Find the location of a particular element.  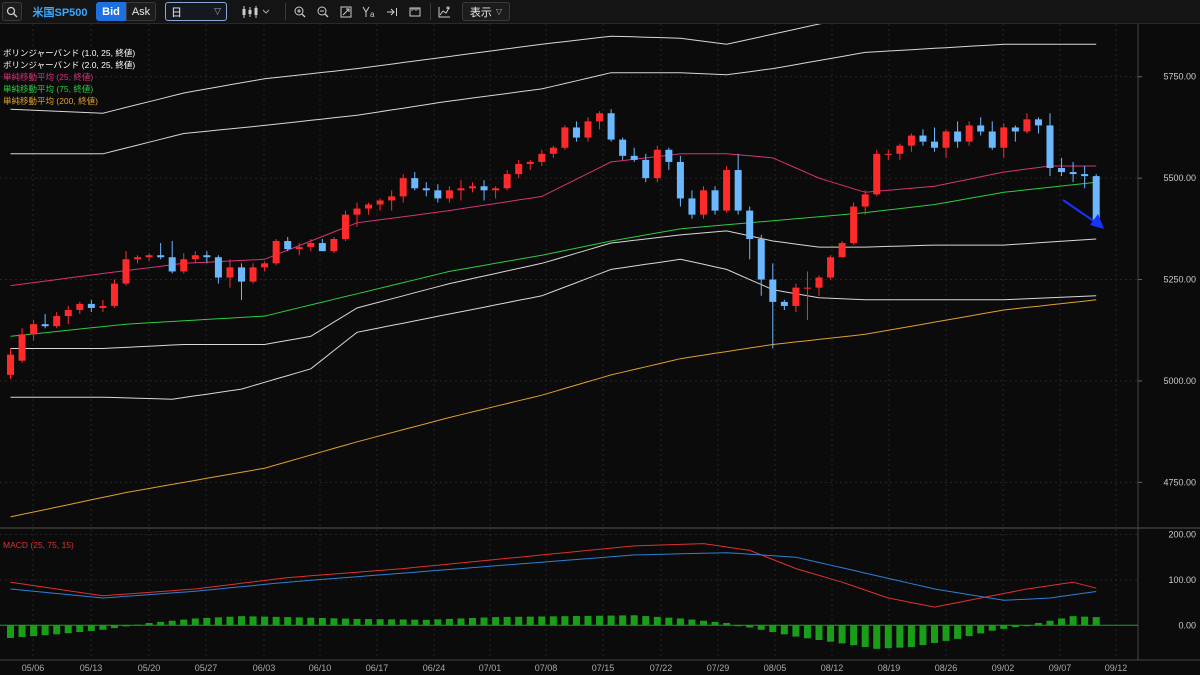

legend-sma75: 単純移動平均 (75, 終値) is located at coordinates (48, 89).